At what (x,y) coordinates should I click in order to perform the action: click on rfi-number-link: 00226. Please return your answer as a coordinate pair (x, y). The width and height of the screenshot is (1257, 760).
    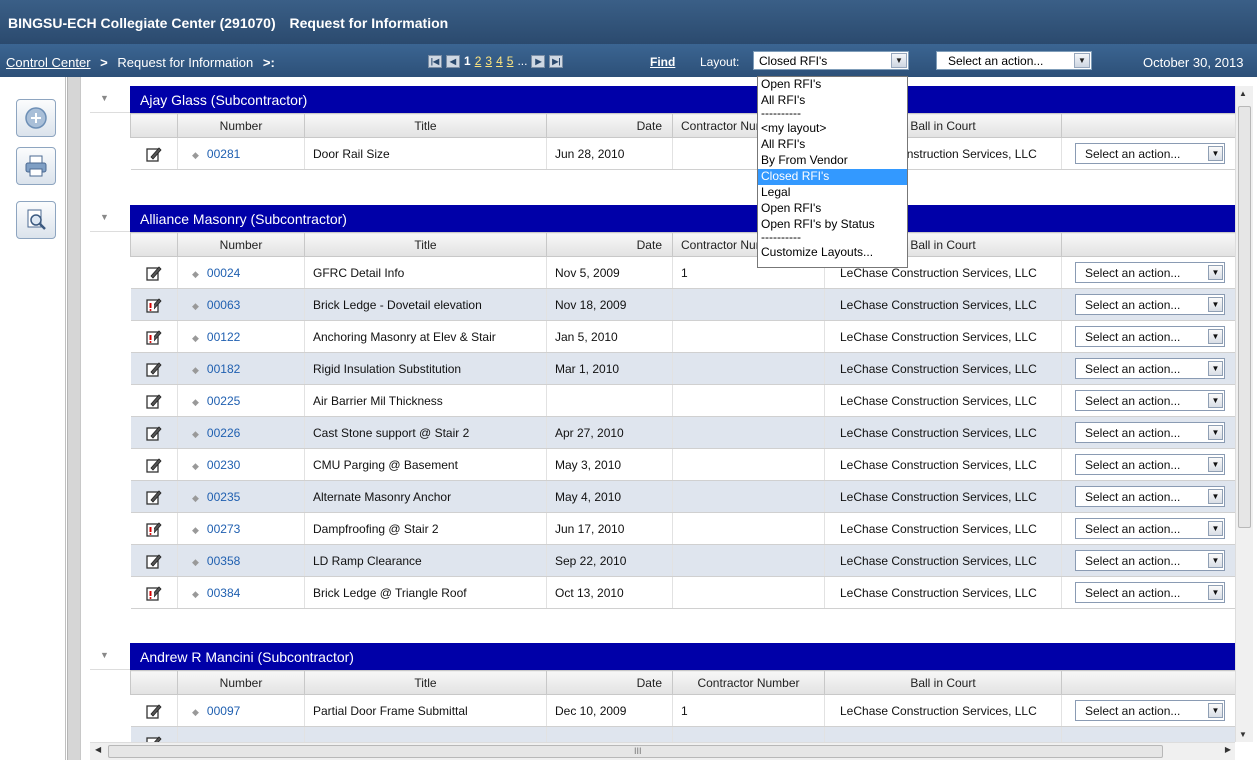
    Looking at the image, I should click on (223, 433).